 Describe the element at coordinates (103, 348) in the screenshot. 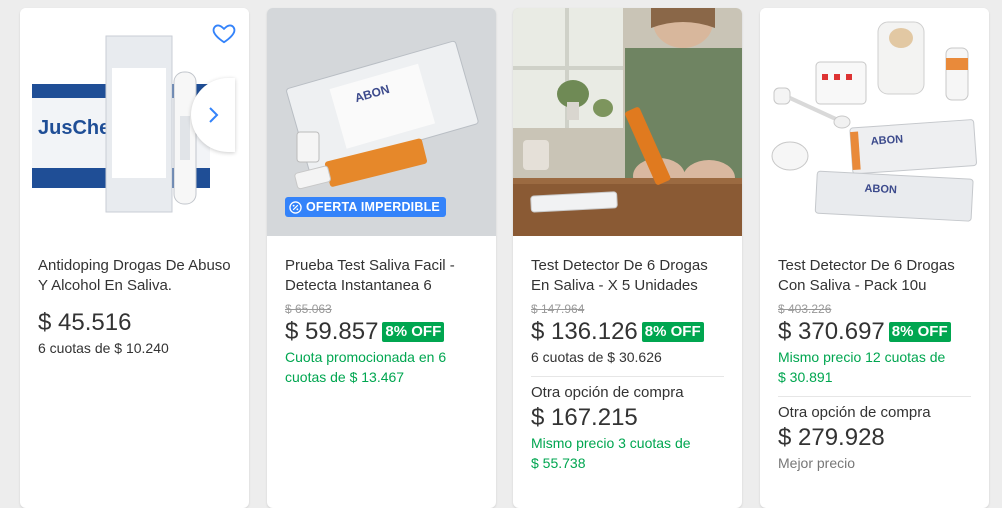

I see `installments: 6 cuotas de $ 10.240` at that location.